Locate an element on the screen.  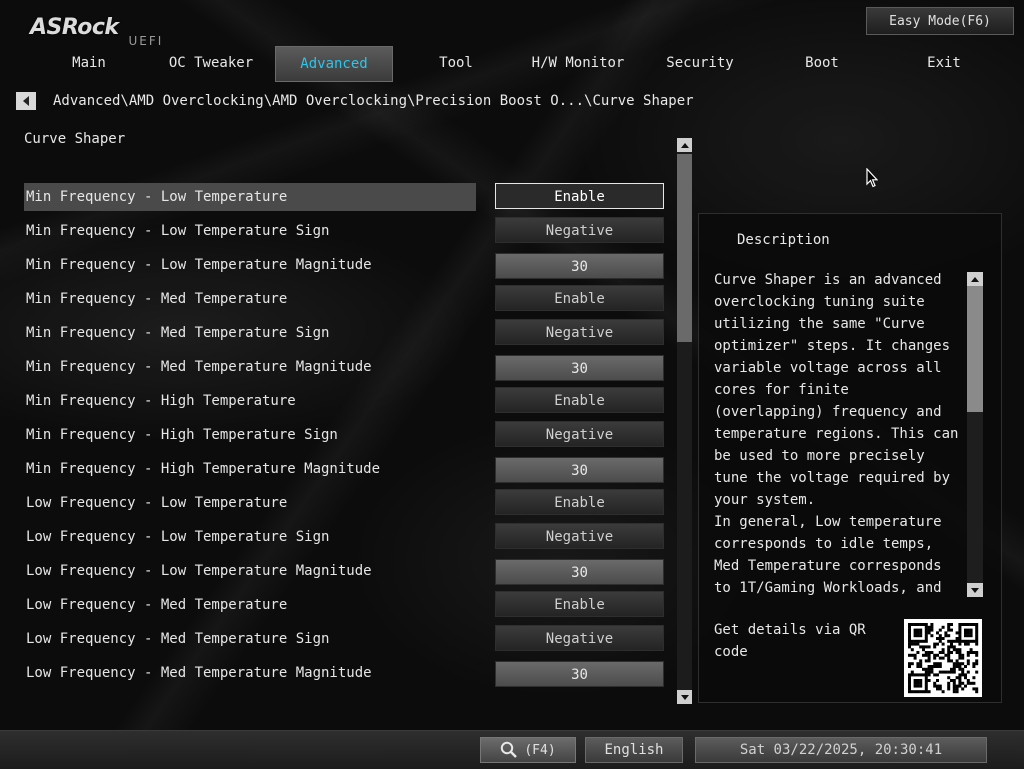
tab-tool: Tool is located at coordinates (456, 64).